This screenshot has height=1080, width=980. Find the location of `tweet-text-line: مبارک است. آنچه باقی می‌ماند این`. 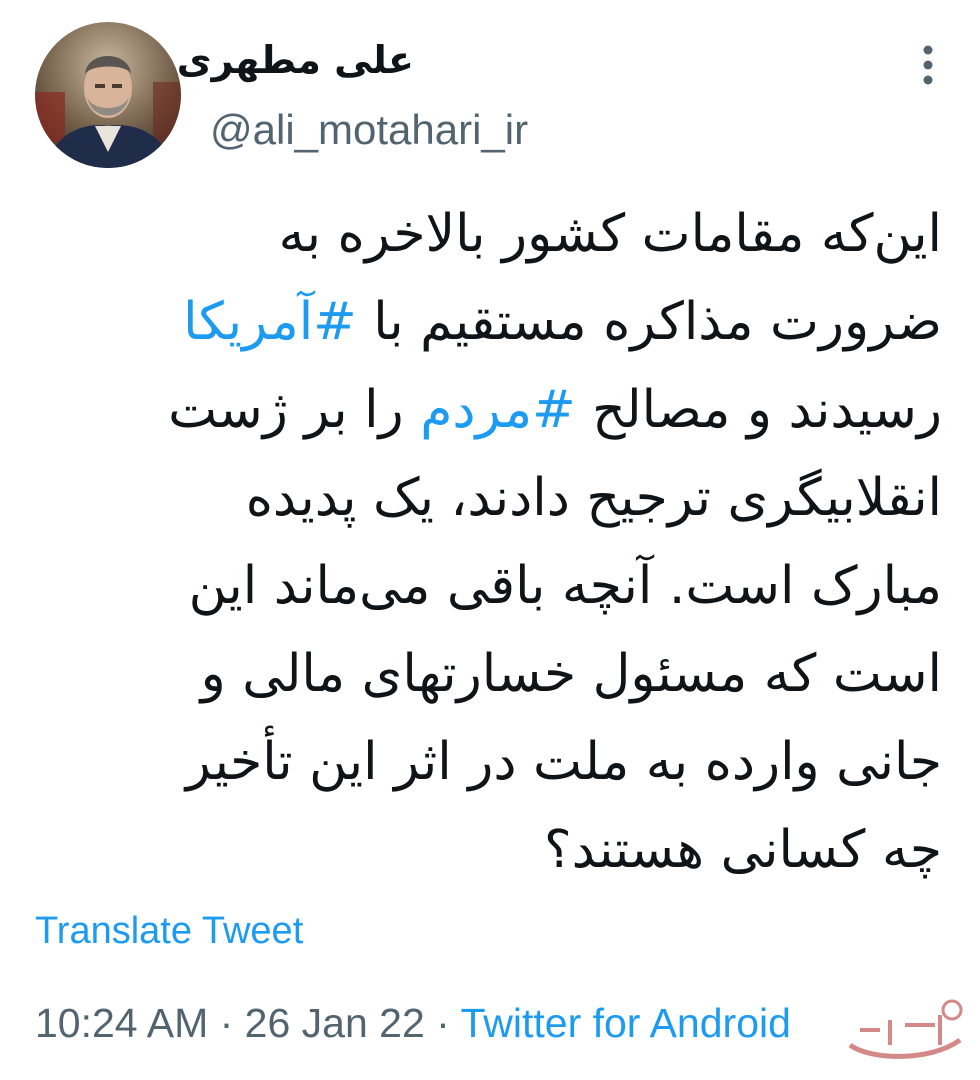

tweet-text-line: مبارک است. آنچه باقی می‌ماند این is located at coordinates (502, 586).